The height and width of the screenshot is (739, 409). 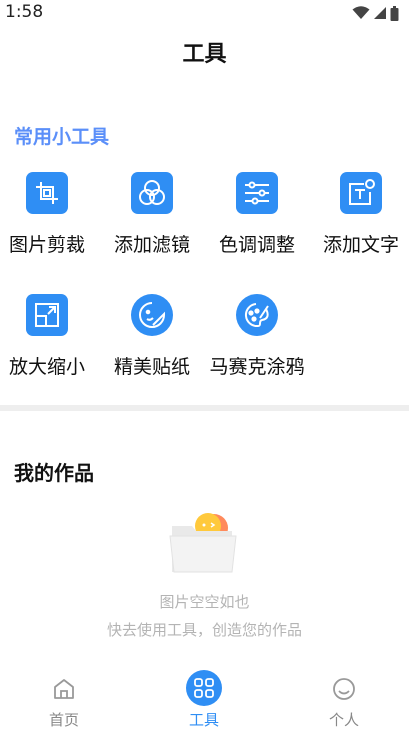 What do you see at coordinates (344, 703) in the screenshot?
I see `nav-item-profile: 个人` at bounding box center [344, 703].